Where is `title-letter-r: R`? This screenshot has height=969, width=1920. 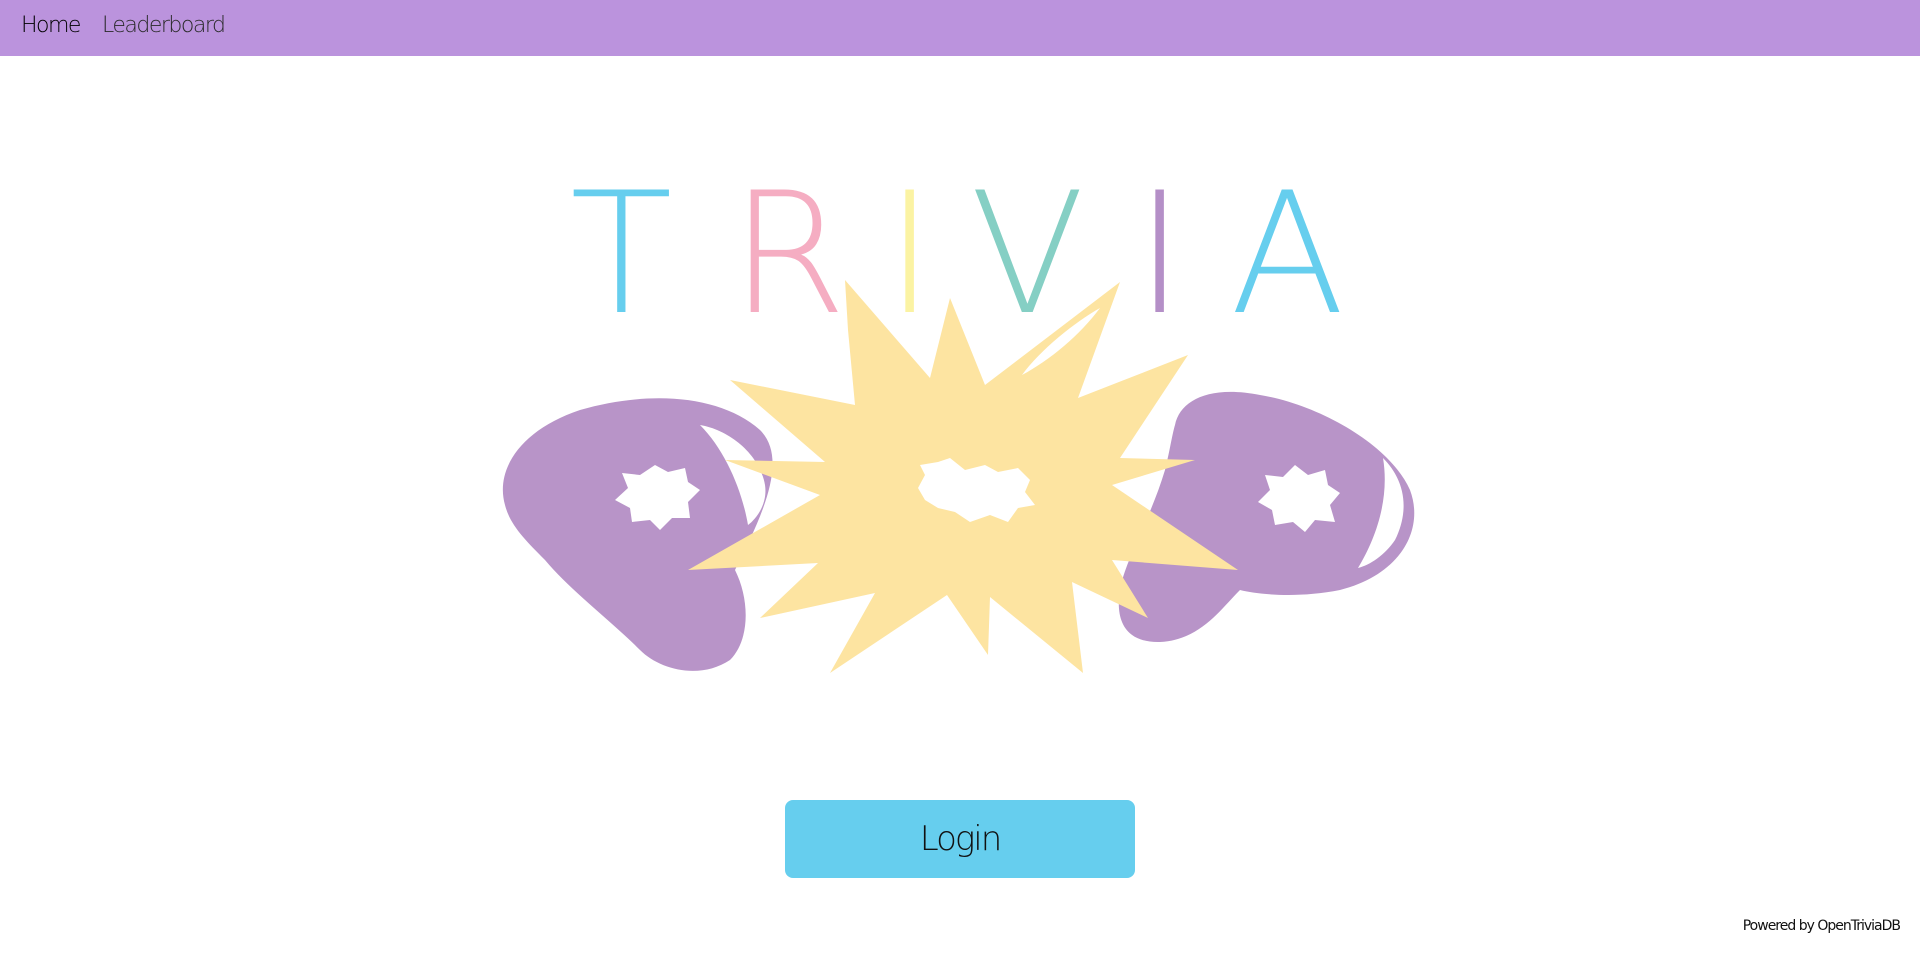 title-letter-r: R is located at coordinates (788, 254).